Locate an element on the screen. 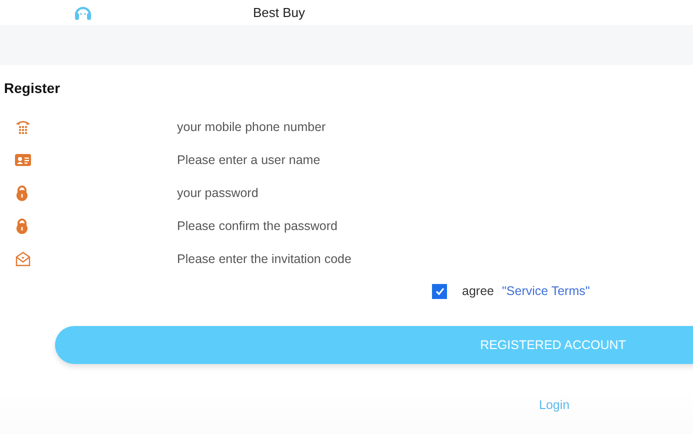 The width and height of the screenshot is (693, 434). envelope-icon is located at coordinates (23, 258).